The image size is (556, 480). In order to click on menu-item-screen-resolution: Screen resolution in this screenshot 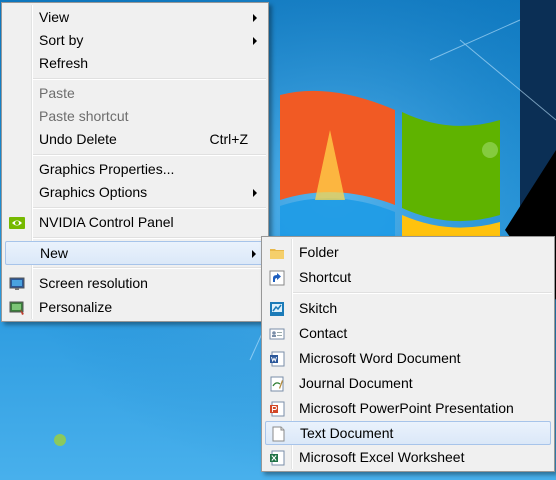, I will do `click(135, 284)`.